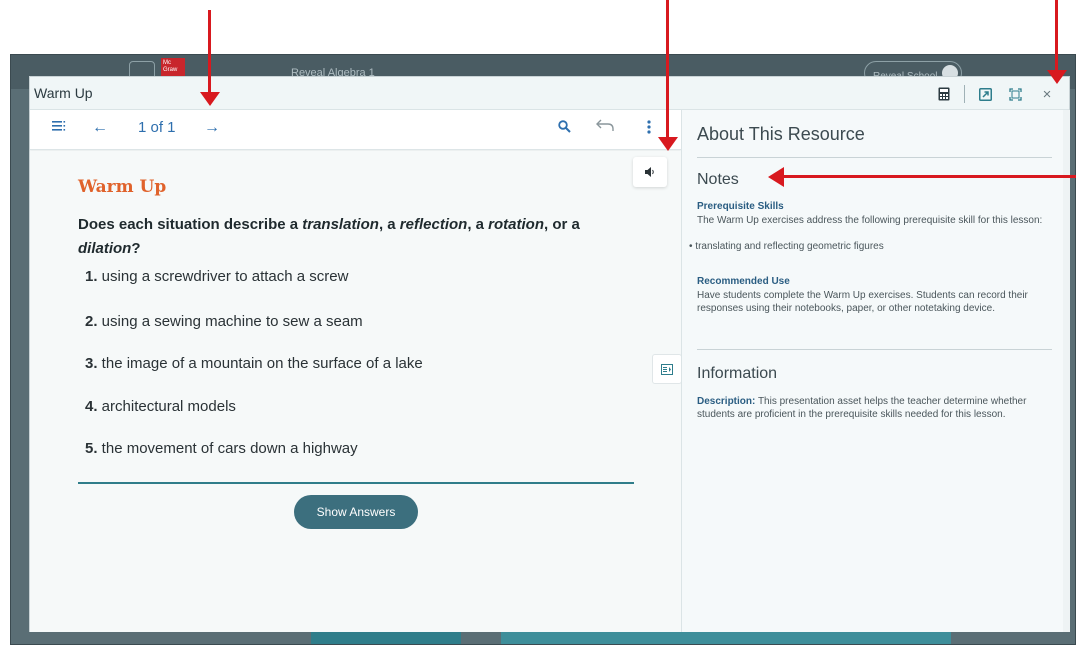 The image size is (1076, 645). Describe the element at coordinates (1047, 94) in the screenshot. I see `close-icon: ×` at that location.